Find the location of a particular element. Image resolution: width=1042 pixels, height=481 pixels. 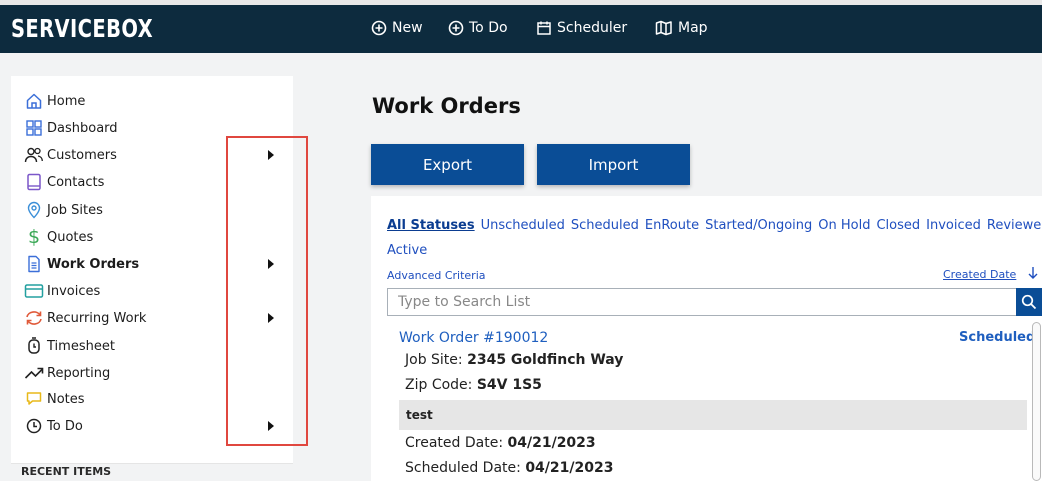

nav-todo-button: To Do is located at coordinates (478, 28).